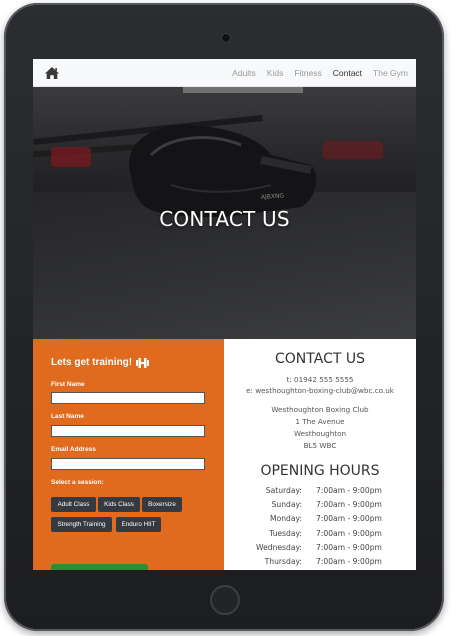  Describe the element at coordinates (320, 390) in the screenshot. I see `contact-email: e: westhoughton-boxing-club@wbc.co.uk` at that location.